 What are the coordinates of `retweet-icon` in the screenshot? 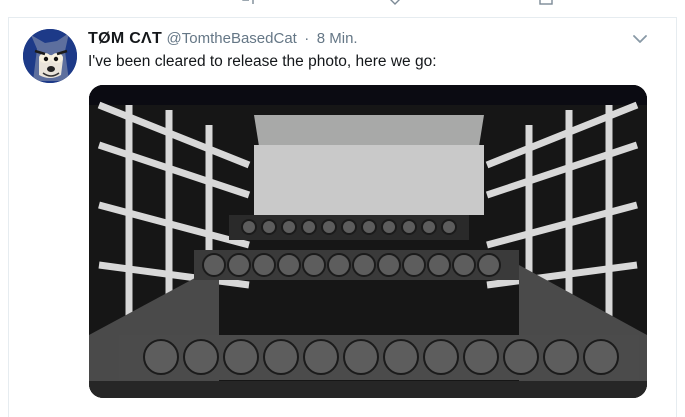 It's located at (248, 3).